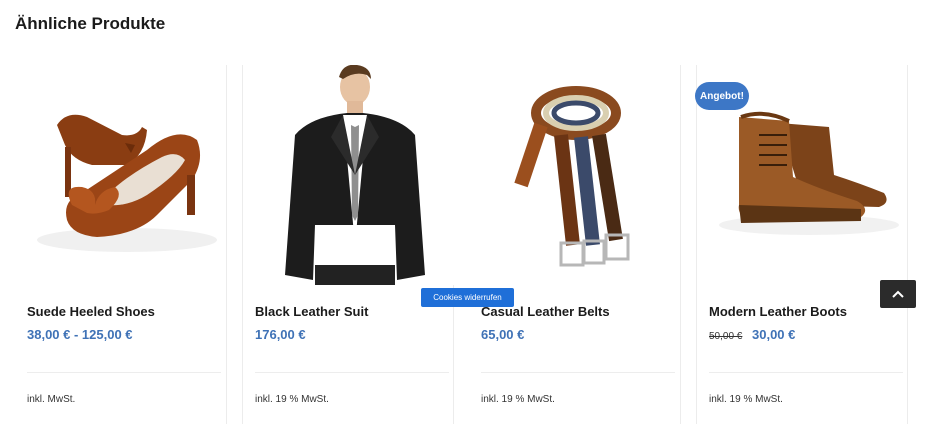  I want to click on cookie-revoke-button: Cookies widerrufen, so click(467, 297).